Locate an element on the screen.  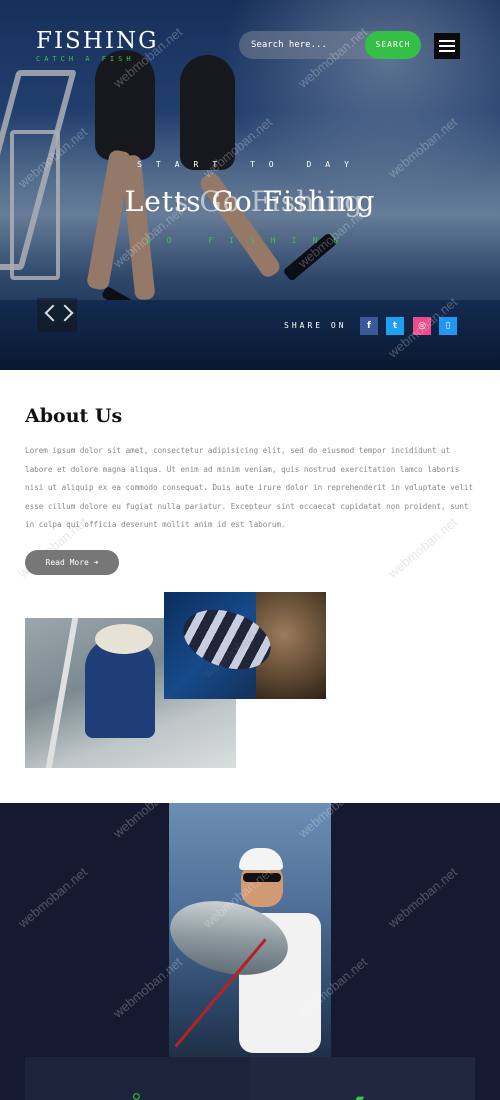
feature-card: ▰ is located at coordinates (362, 1078).